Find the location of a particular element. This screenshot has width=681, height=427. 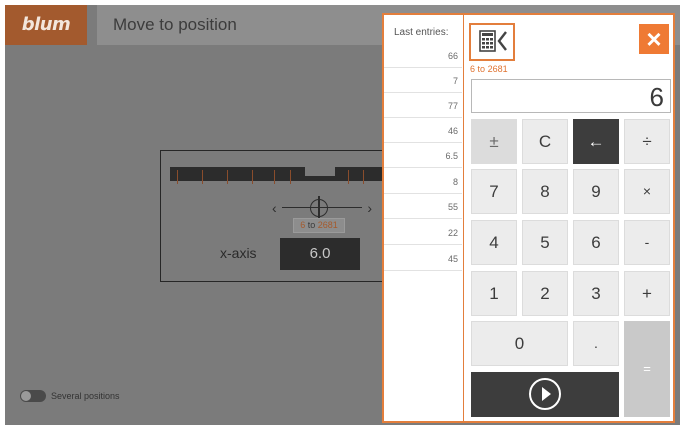

machine-rail is located at coordinates (276, 175).